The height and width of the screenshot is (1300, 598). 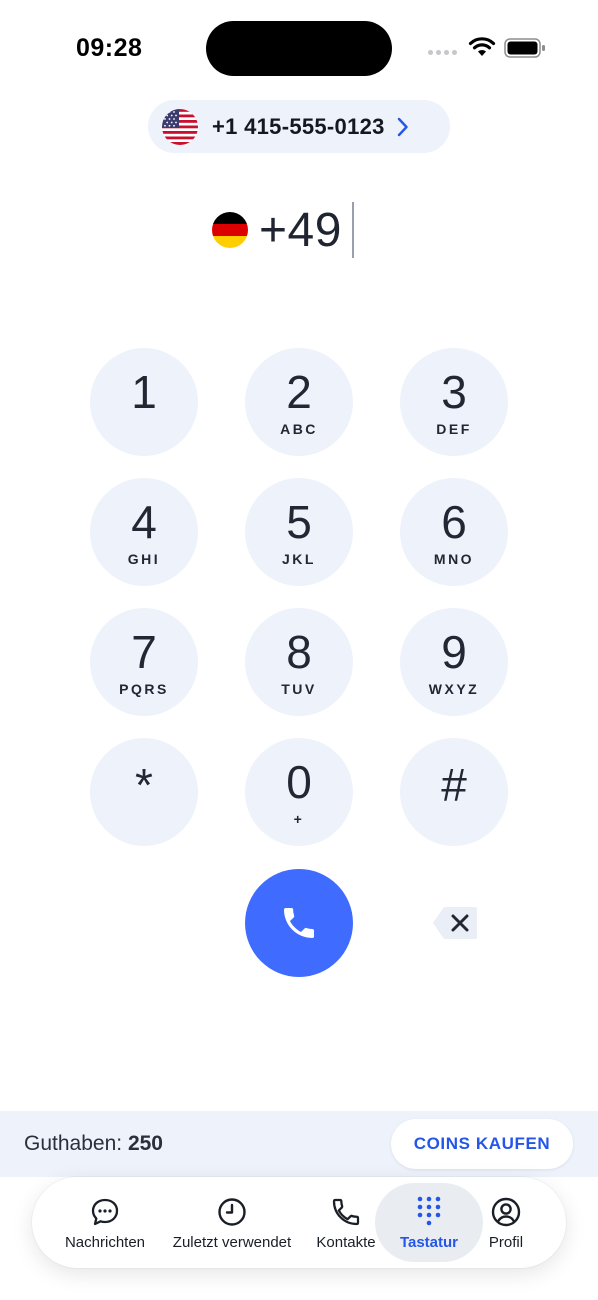 I want to click on key-2: 2 ABC, so click(x=299, y=402).